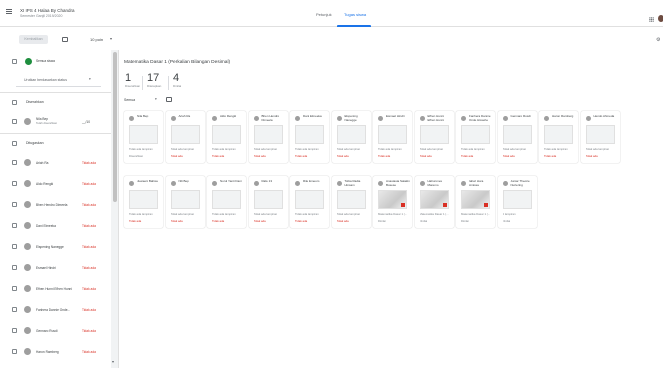 The height and width of the screenshot is (368, 663). Describe the element at coordinates (324, 14) in the screenshot. I see `tab-instructions: Petunjuk` at that location.